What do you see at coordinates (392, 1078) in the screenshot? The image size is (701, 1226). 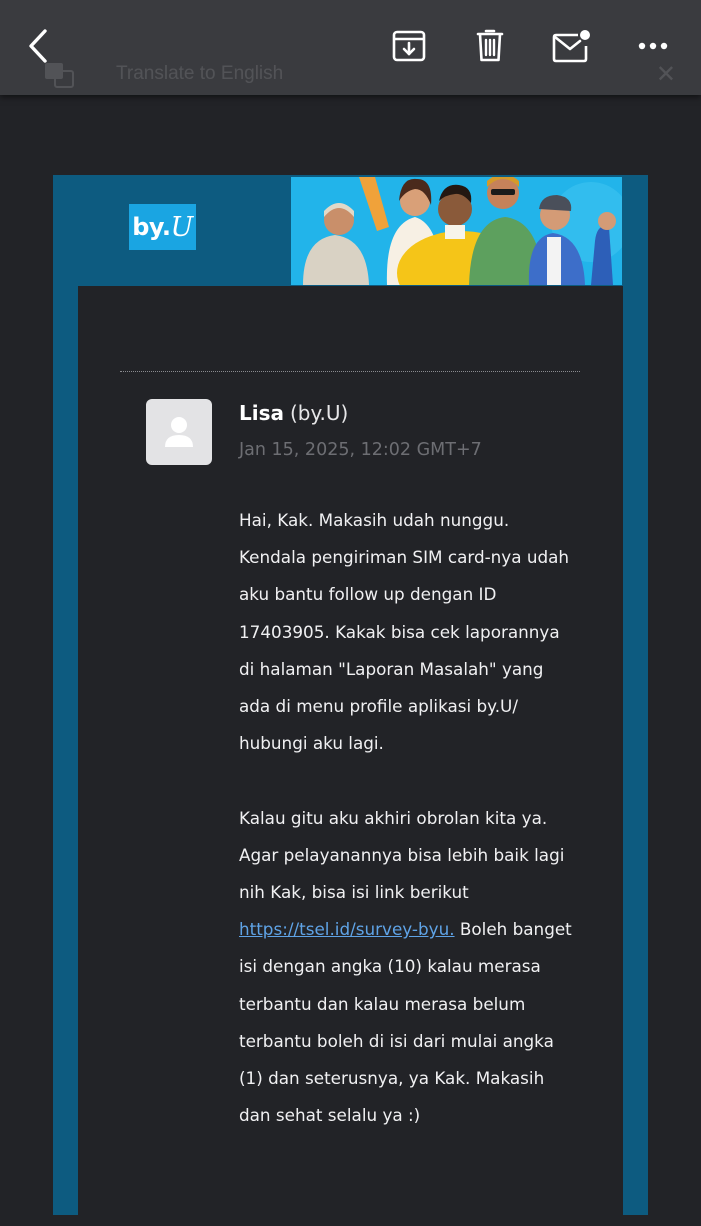 I see `body-line: (1) dan seterusnya, ya Kak. Makasih` at bounding box center [392, 1078].